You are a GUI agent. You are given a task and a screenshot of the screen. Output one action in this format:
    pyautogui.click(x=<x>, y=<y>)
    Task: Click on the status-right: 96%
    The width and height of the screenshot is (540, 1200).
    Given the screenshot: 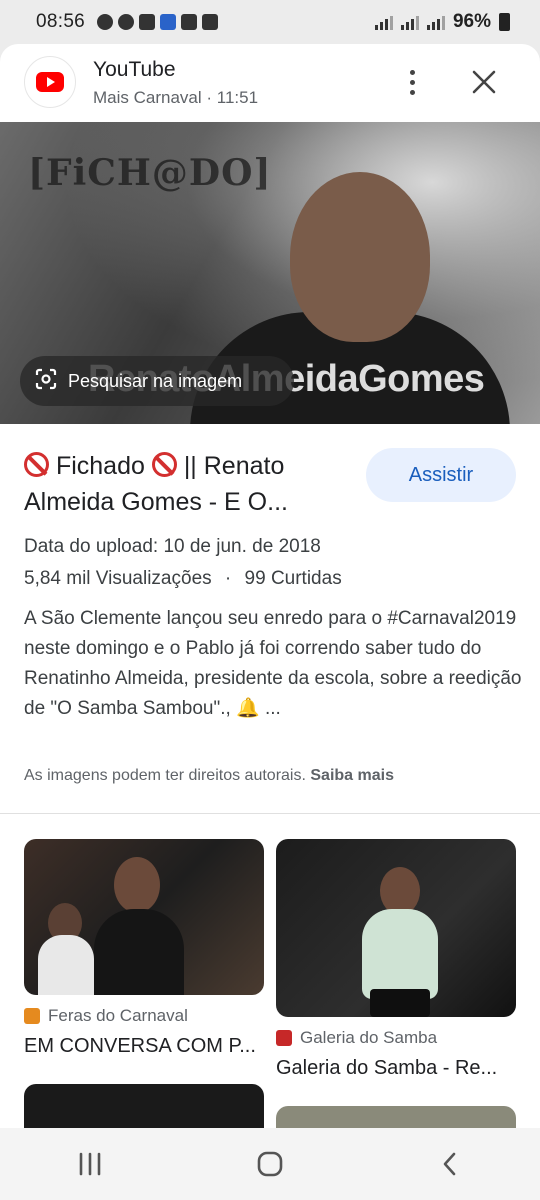 What is the action you would take?
    pyautogui.click(x=442, y=22)
    